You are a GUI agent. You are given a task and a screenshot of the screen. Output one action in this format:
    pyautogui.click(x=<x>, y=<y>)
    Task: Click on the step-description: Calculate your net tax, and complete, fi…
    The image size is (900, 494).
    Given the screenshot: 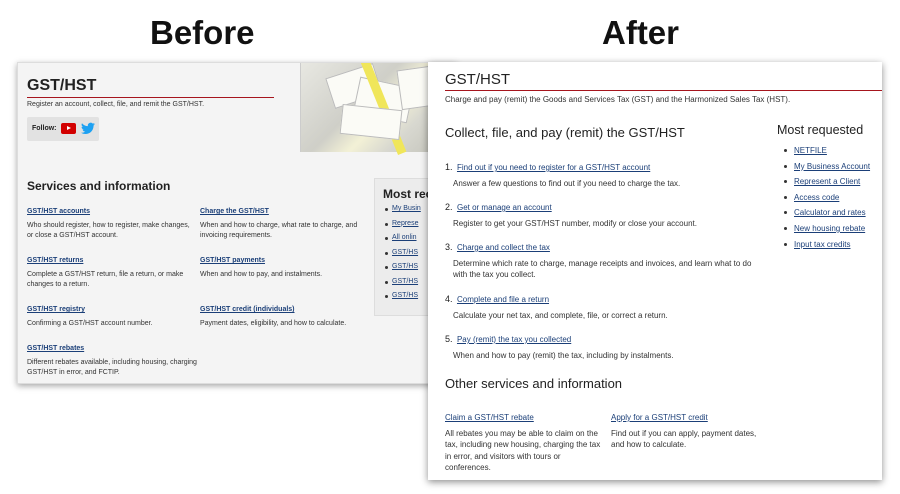 What is the action you would take?
    pyautogui.click(x=560, y=315)
    